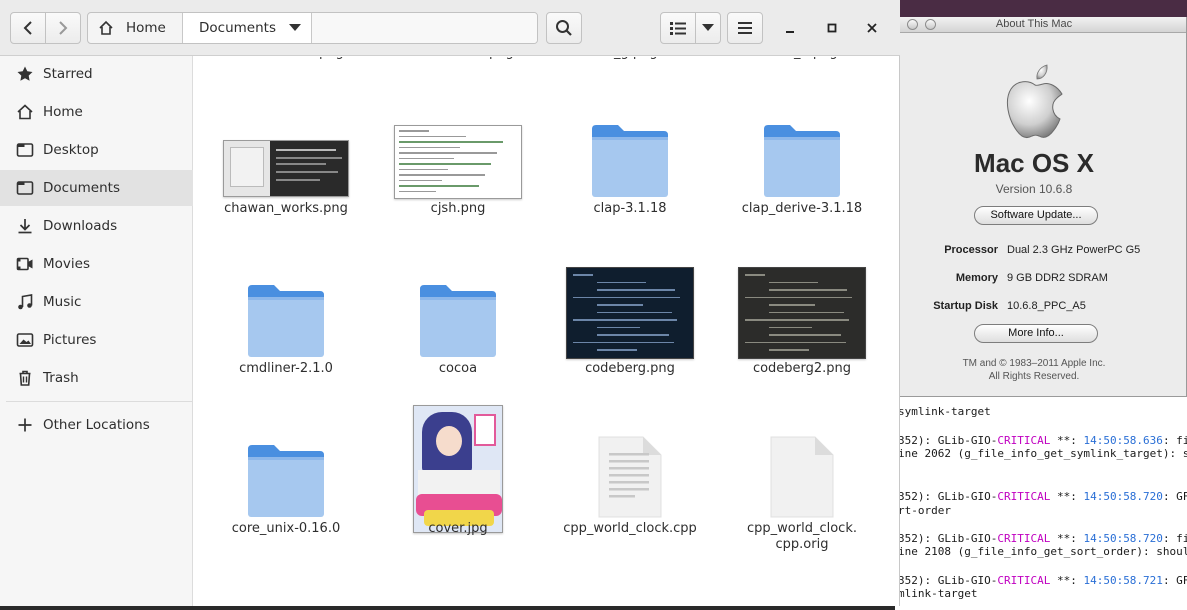 The height and width of the screenshot is (610, 1187). Describe the element at coordinates (630, 528) in the screenshot. I see `item-name: cpp_world_clock.cpp` at that location.